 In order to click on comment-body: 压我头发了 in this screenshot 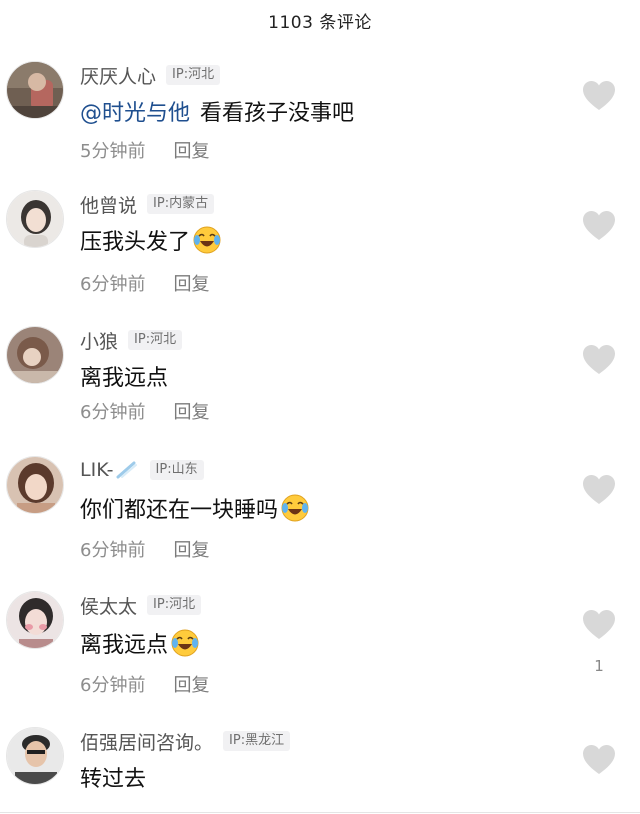, I will do `click(135, 242)`.